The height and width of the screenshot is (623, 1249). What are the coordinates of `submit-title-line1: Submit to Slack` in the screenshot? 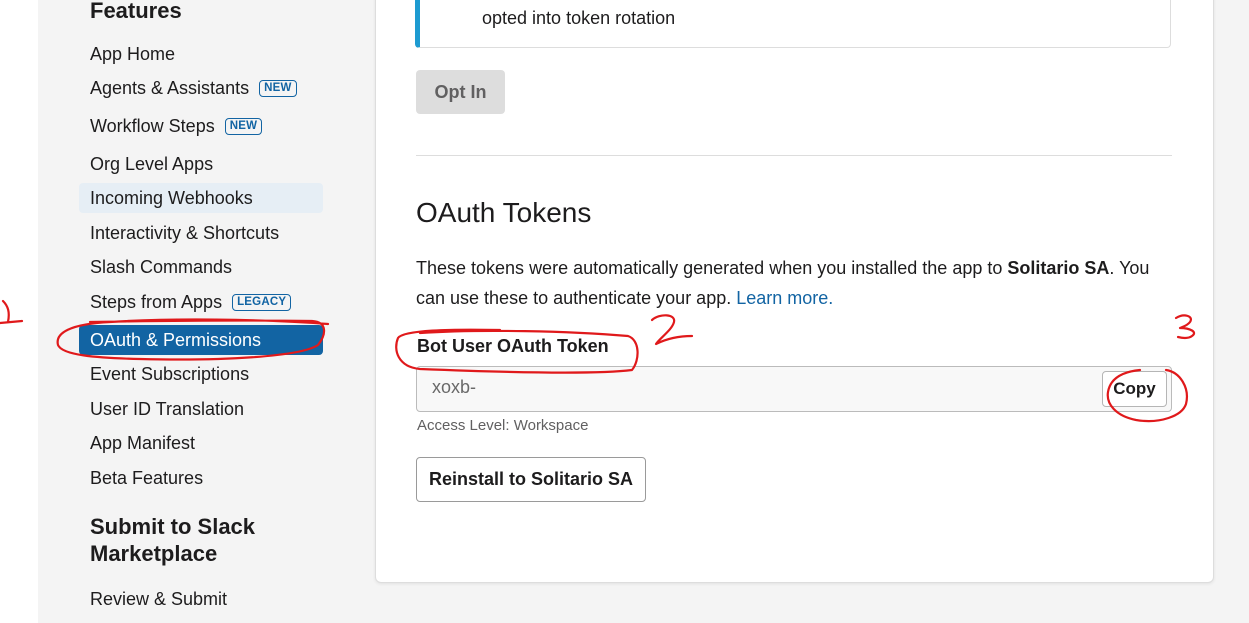 It's located at (173, 526).